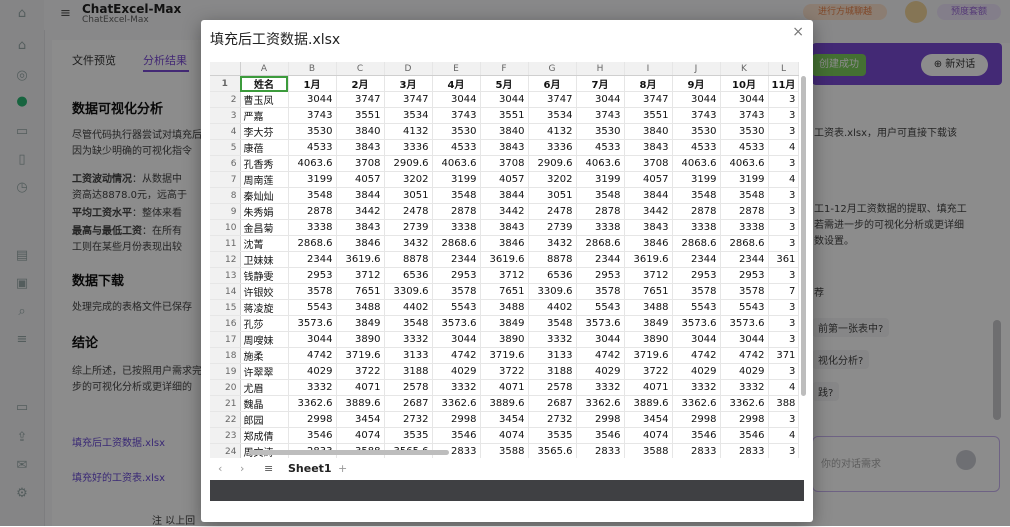 This screenshot has width=1010, height=527. What do you see at coordinates (264, 163) in the screenshot?
I see `name-cell: 孔香秀` at bounding box center [264, 163].